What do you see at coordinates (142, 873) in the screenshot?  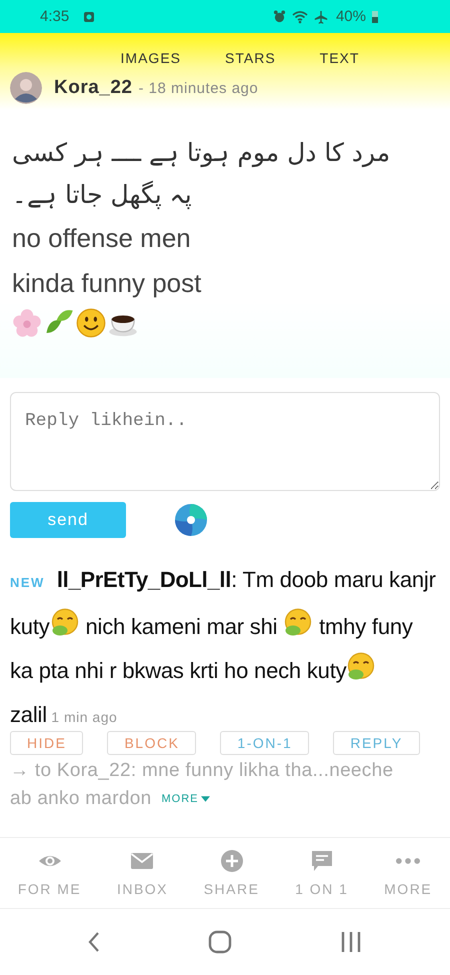 I see `nav-tab: INBOX` at bounding box center [142, 873].